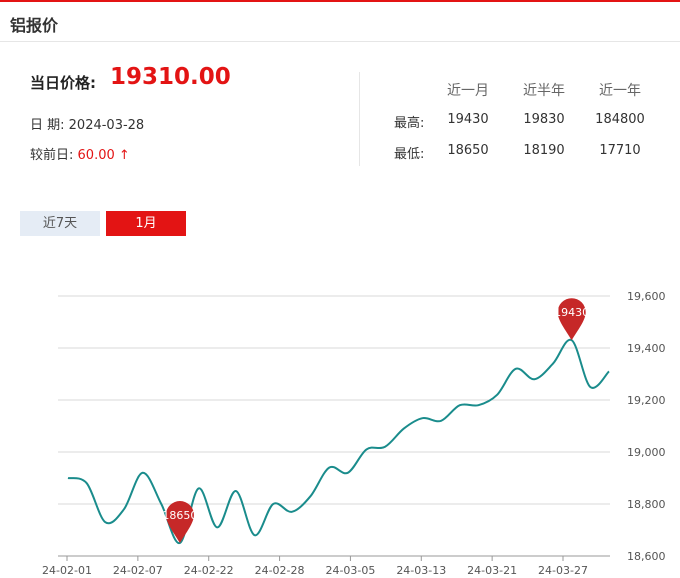 Image resolution: width=680 pixels, height=578 pixels. Describe the element at coordinates (492, 570) in the screenshot. I see `x-tick-label: 24-03-21` at that location.